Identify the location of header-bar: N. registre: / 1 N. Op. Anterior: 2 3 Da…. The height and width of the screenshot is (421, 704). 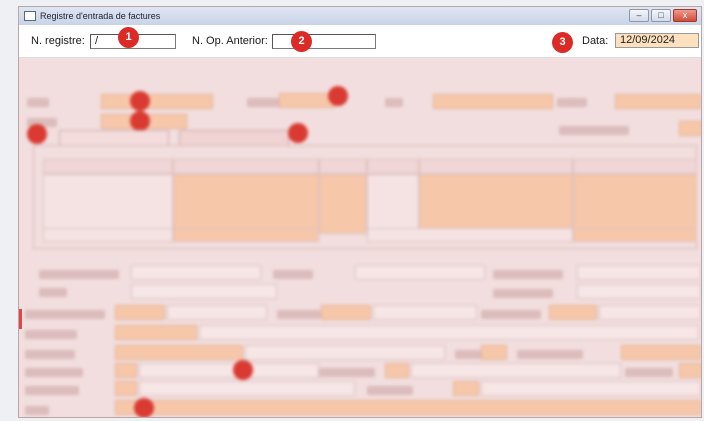
(360, 41).